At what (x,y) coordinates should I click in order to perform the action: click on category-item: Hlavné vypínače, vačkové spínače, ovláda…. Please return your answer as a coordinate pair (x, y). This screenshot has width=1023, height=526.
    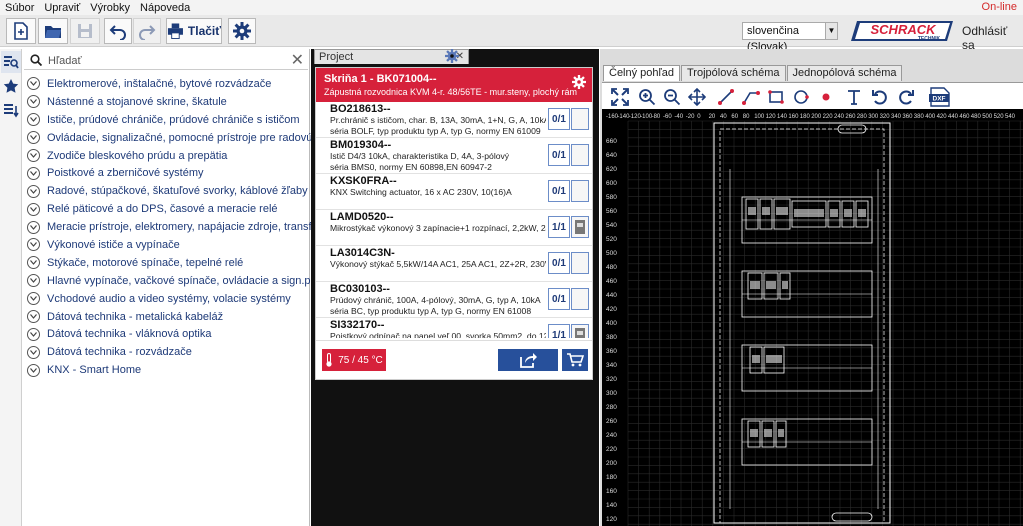
    Looking at the image, I should click on (183, 281).